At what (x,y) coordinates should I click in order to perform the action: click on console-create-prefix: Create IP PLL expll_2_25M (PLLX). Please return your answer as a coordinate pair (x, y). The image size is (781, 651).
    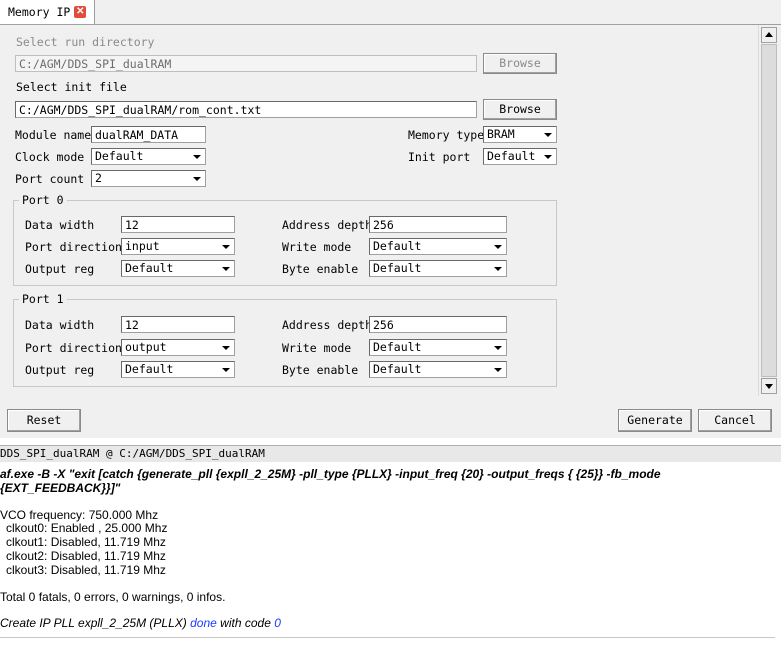
    Looking at the image, I should click on (93, 623).